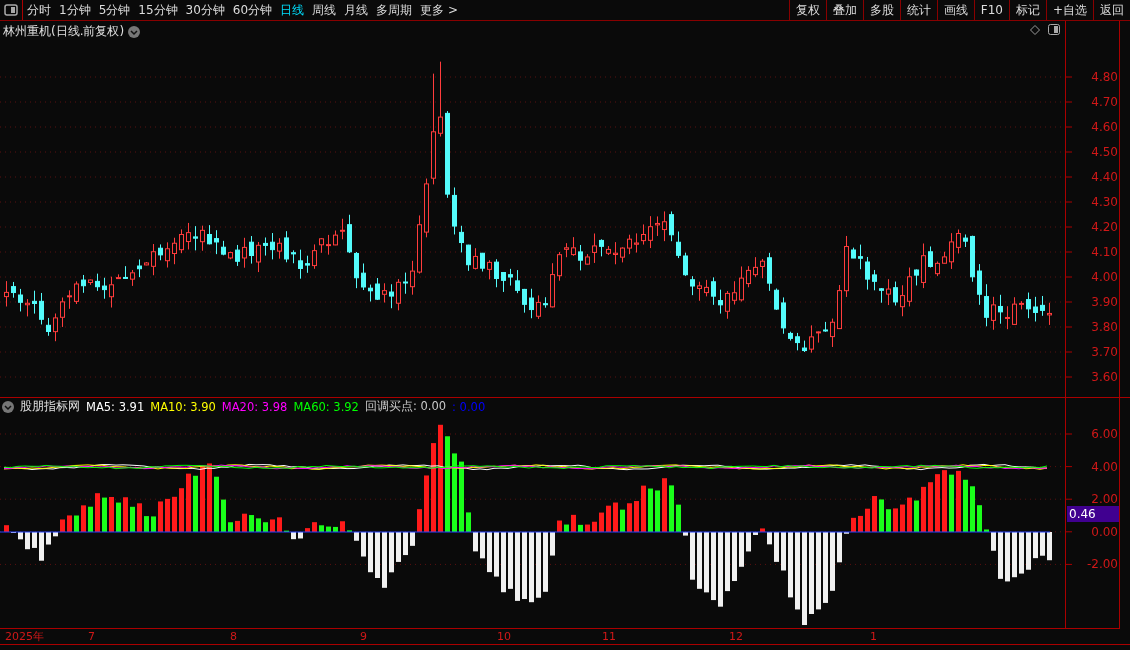  I want to click on price-label: 4.80, so click(1104, 77).